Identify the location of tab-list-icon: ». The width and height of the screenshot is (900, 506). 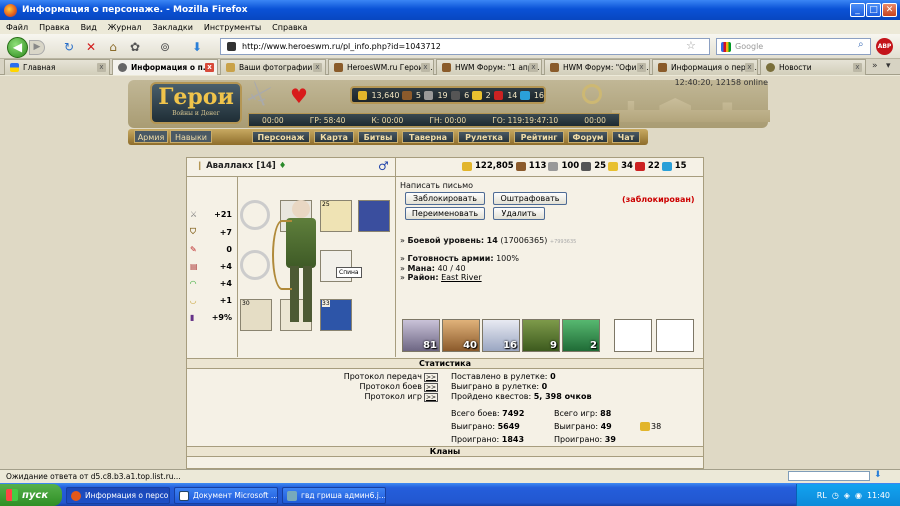
(875, 66).